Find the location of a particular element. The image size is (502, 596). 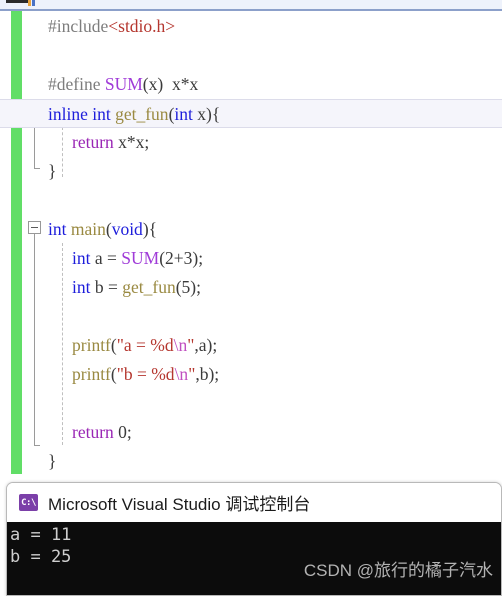

token-kw-int-3: int is located at coordinates (57, 229).